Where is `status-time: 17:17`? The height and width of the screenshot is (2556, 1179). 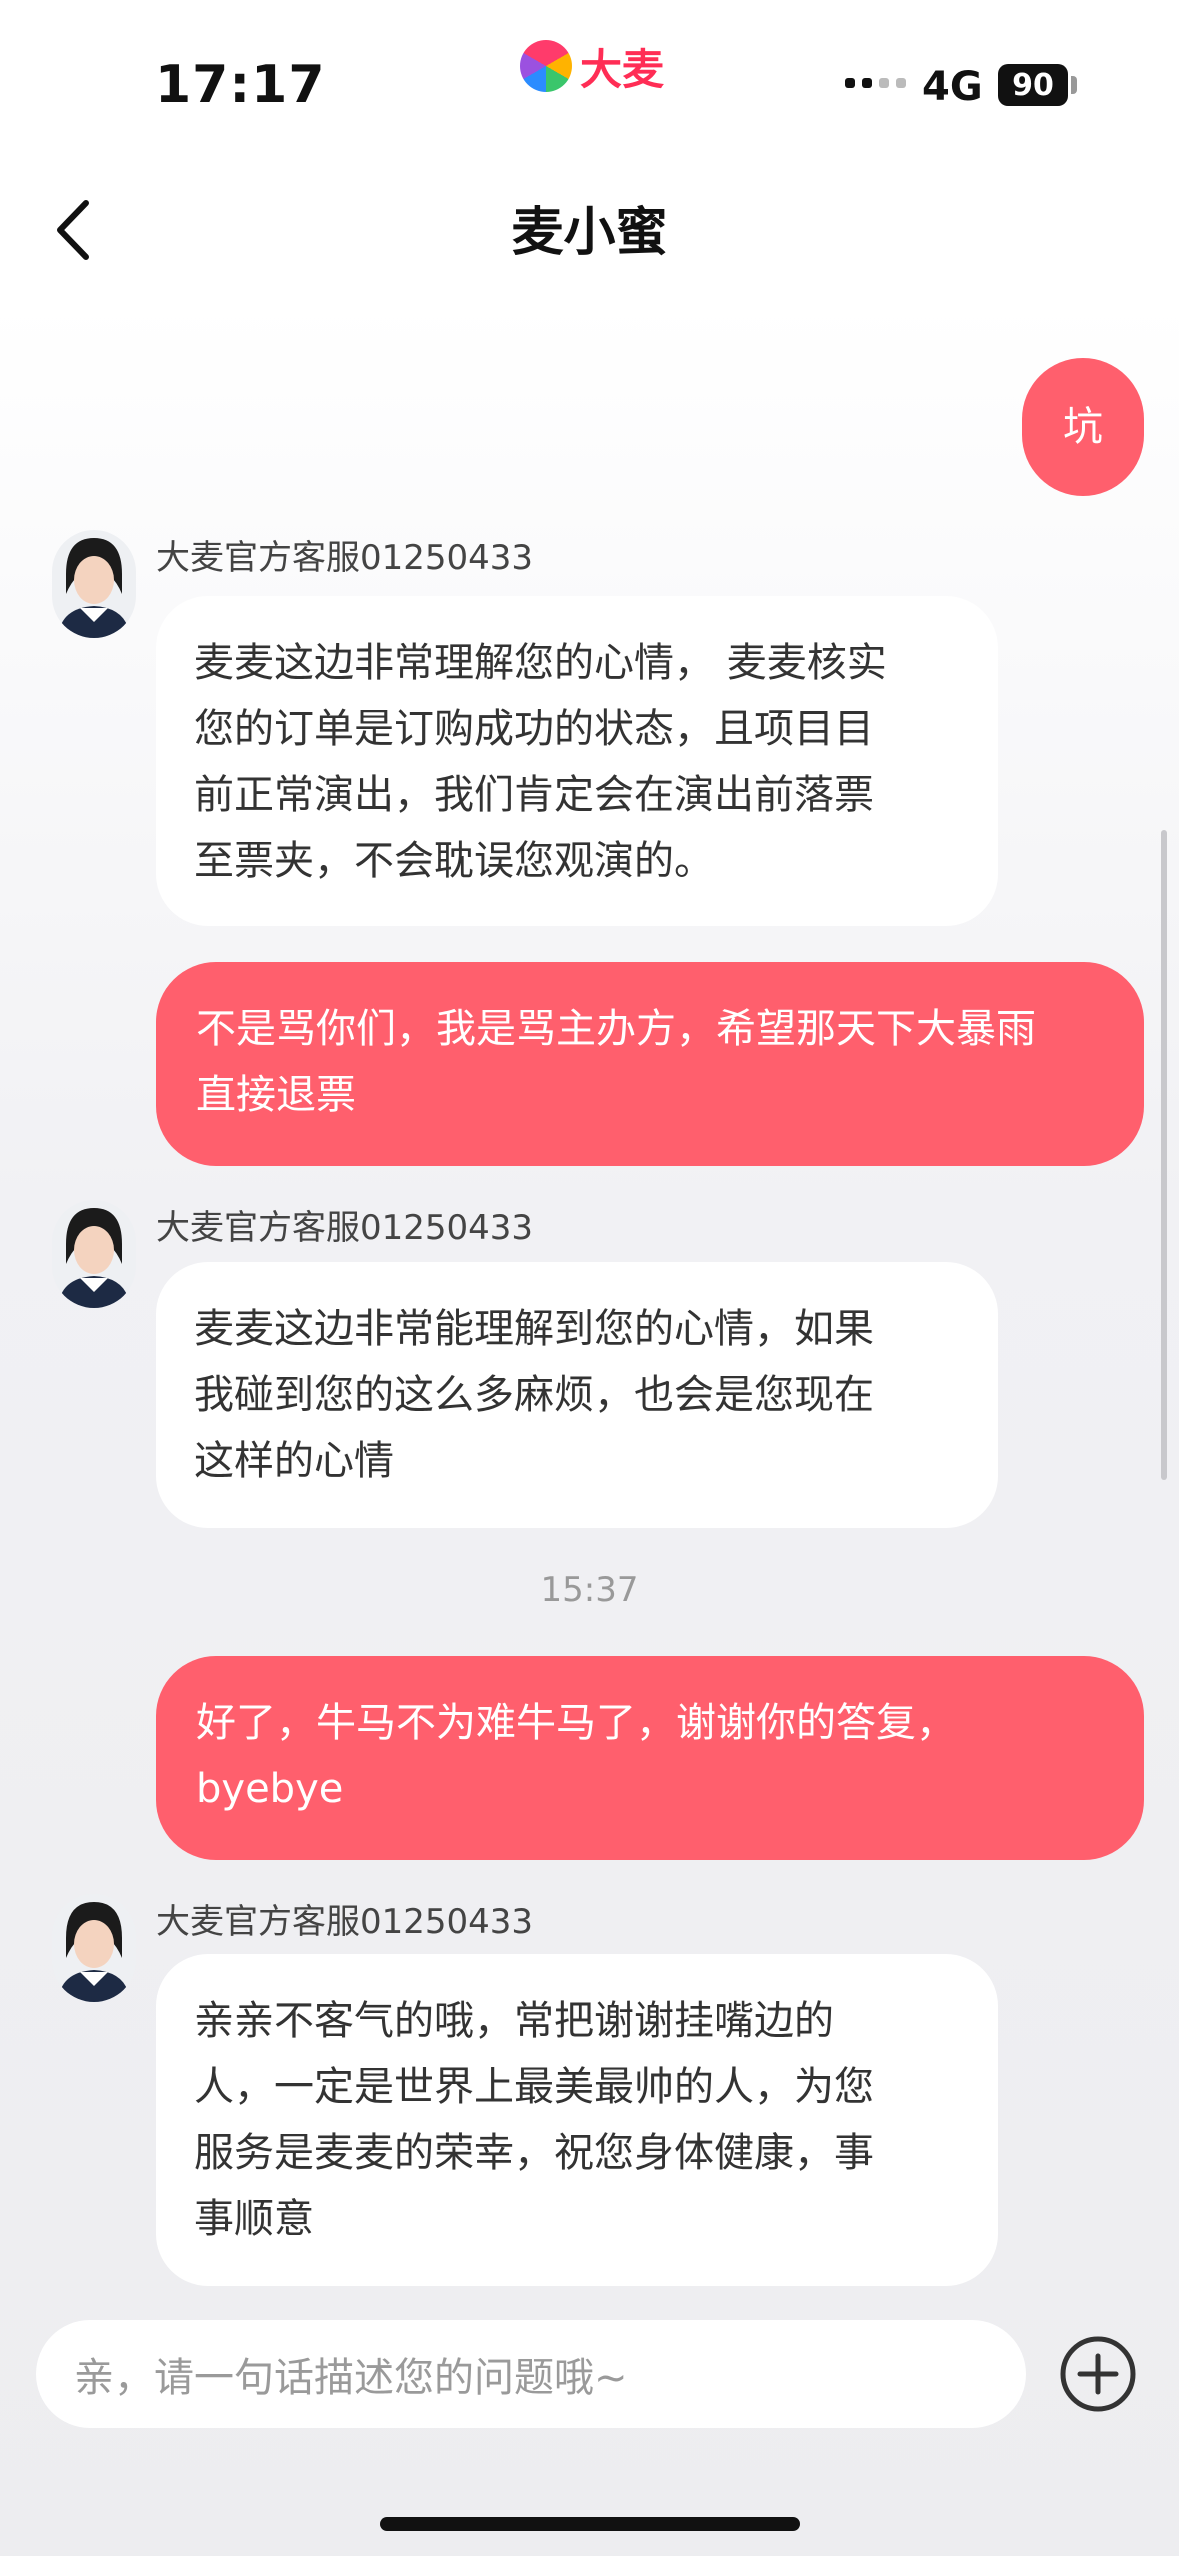
status-time: 17:17 is located at coordinates (240, 85).